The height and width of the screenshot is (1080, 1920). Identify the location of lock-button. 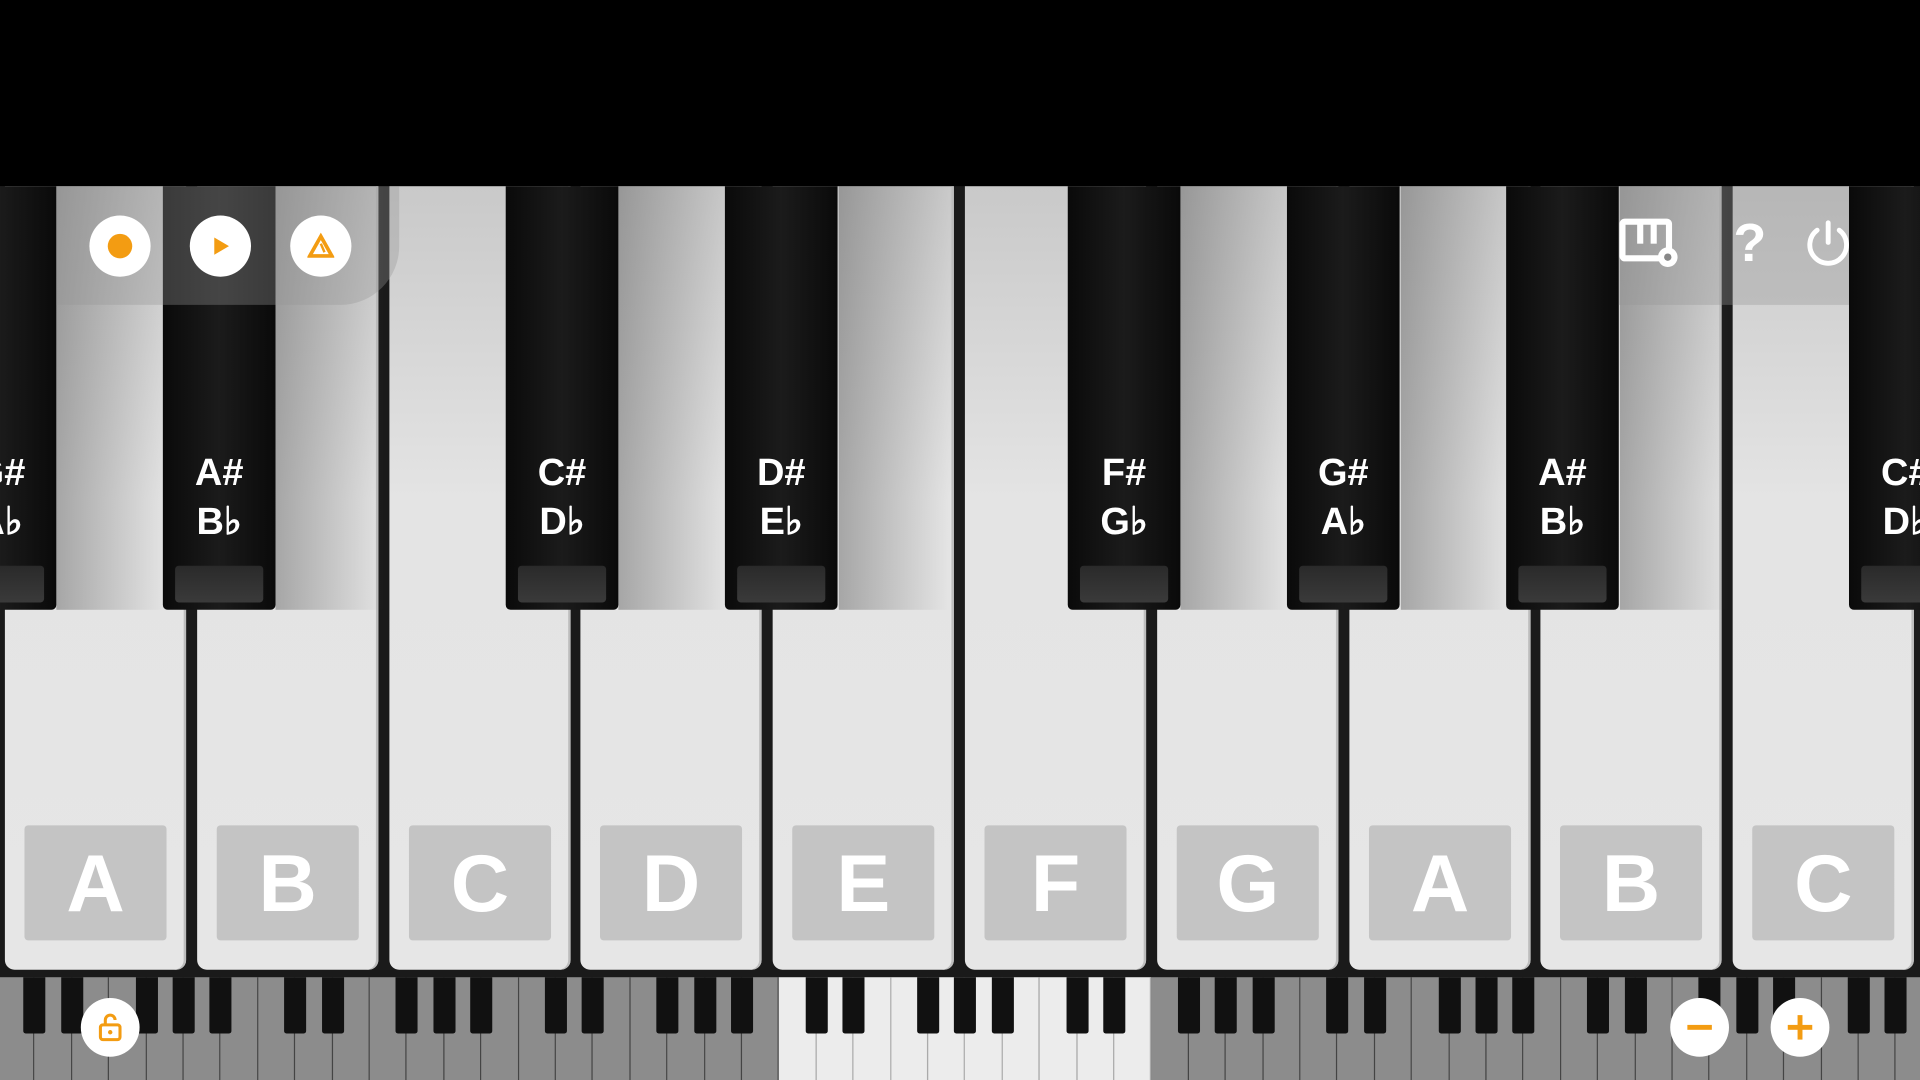
(110, 1027).